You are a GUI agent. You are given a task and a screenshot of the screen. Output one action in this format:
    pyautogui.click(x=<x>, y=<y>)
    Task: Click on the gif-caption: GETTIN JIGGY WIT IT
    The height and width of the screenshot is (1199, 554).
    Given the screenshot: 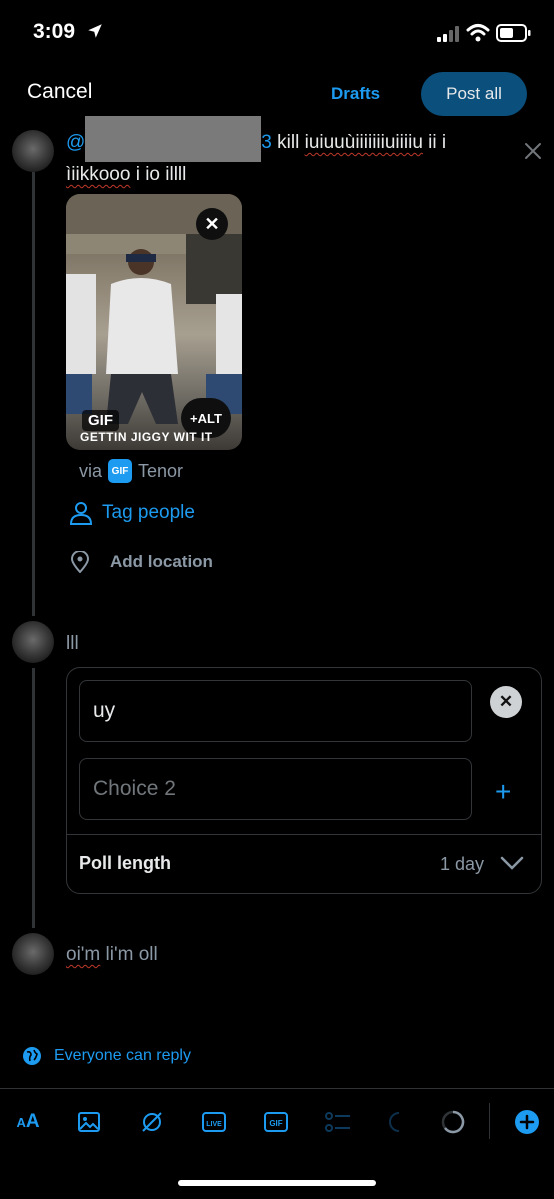 What is the action you would take?
    pyautogui.click(x=146, y=437)
    